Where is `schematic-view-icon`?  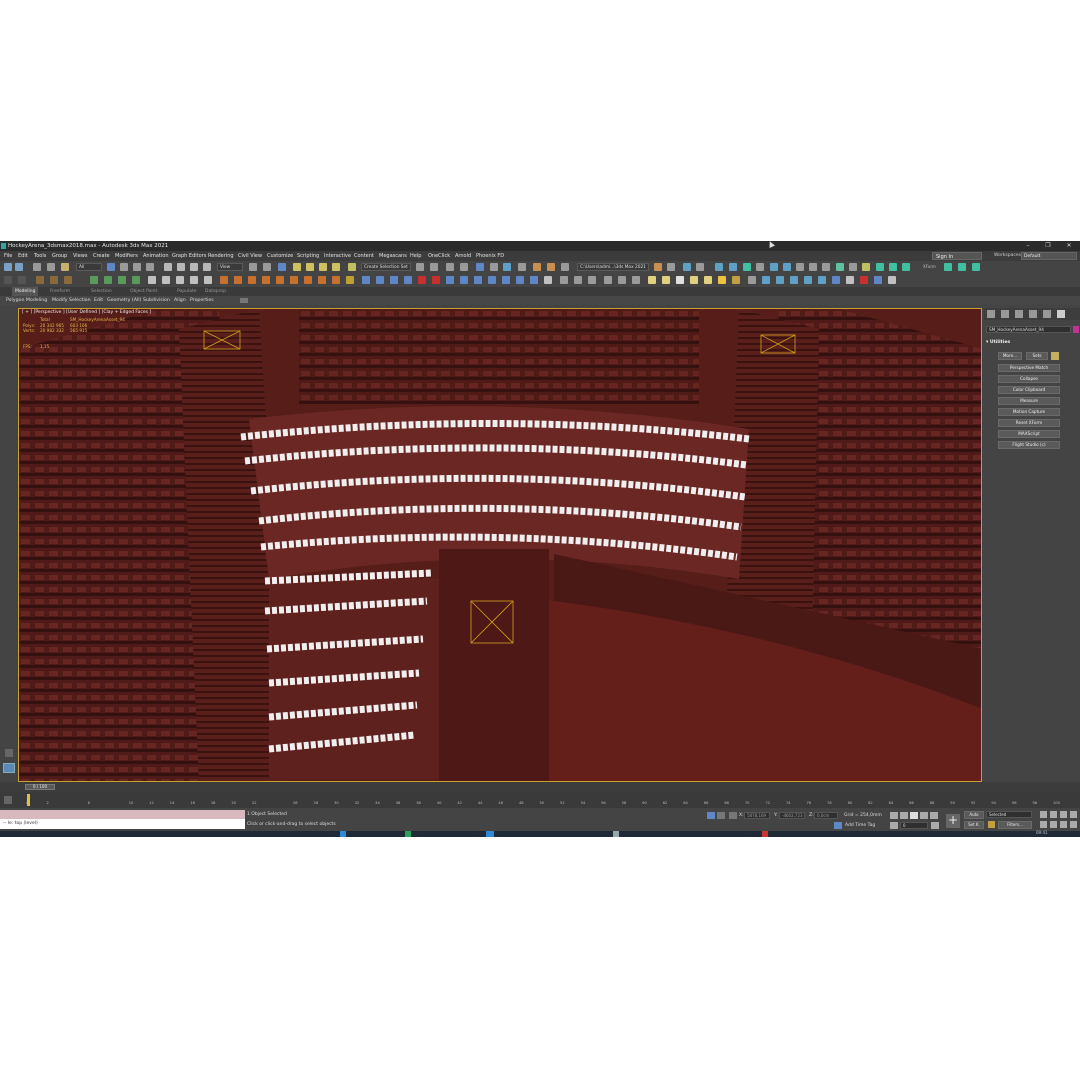
schematic-view-icon is located at coordinates (494, 267).